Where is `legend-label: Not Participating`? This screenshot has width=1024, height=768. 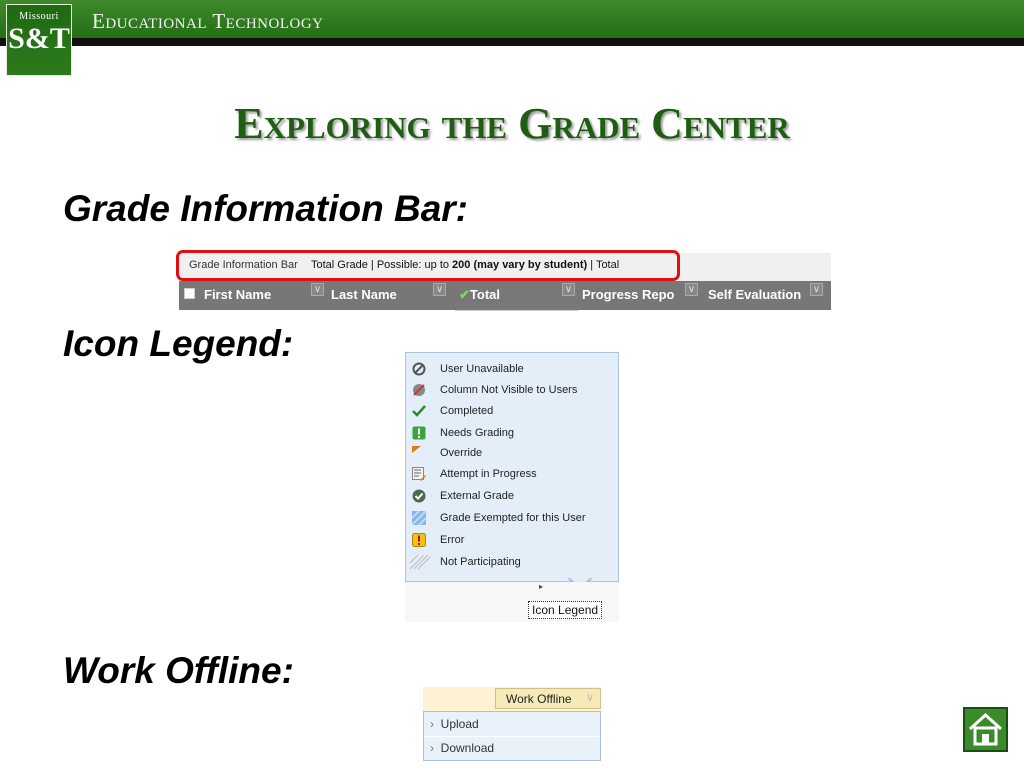
legend-label: Not Participating is located at coordinates (480, 562).